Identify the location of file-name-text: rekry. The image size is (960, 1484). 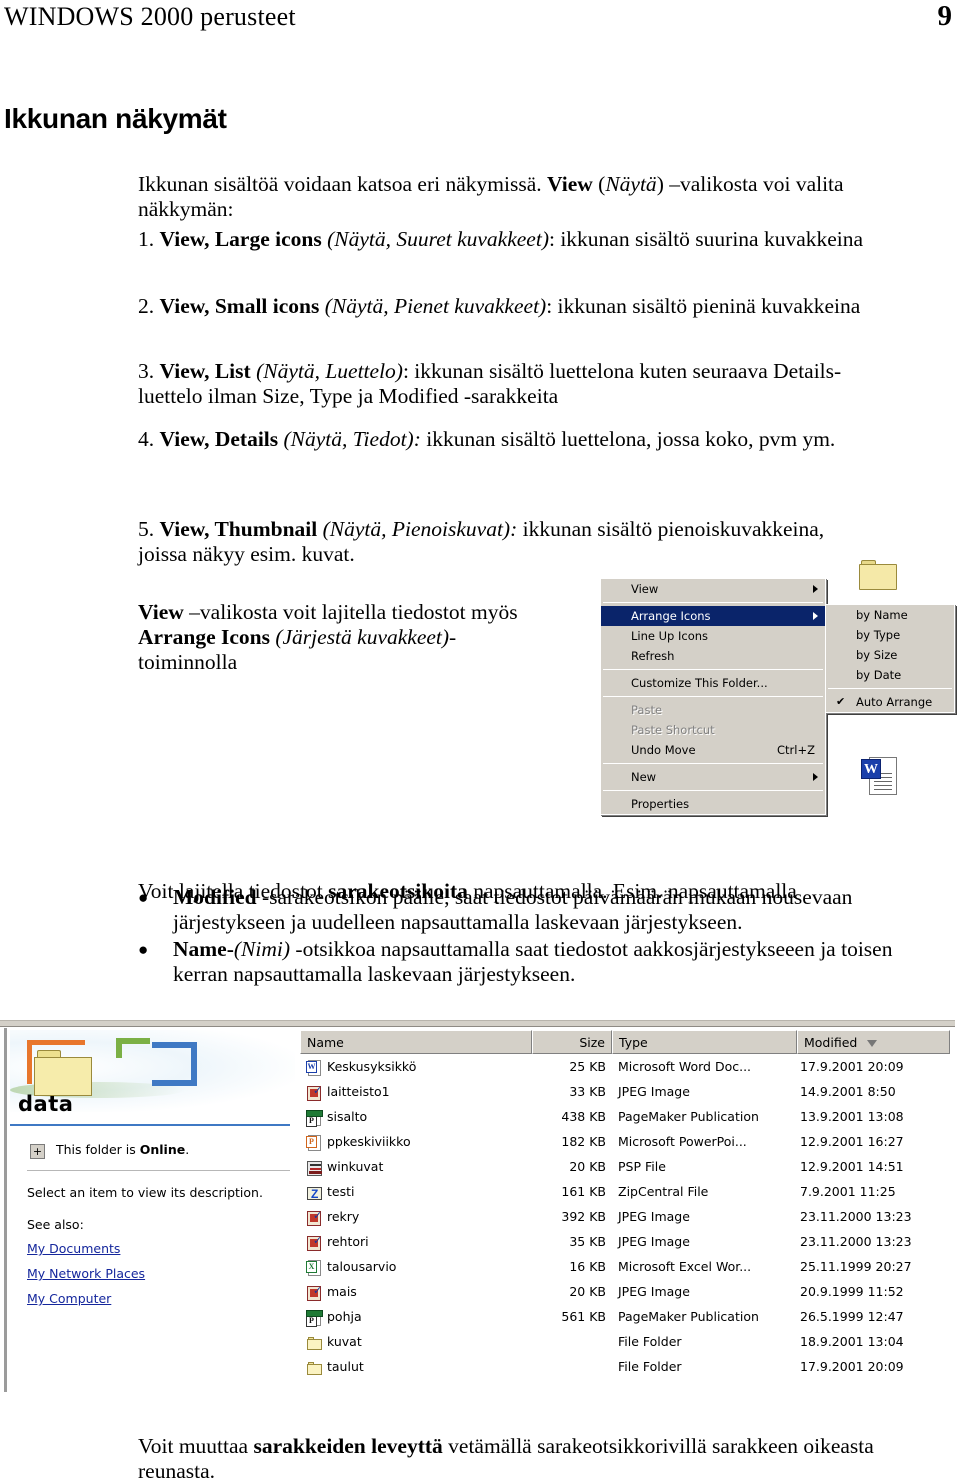
(343, 1216).